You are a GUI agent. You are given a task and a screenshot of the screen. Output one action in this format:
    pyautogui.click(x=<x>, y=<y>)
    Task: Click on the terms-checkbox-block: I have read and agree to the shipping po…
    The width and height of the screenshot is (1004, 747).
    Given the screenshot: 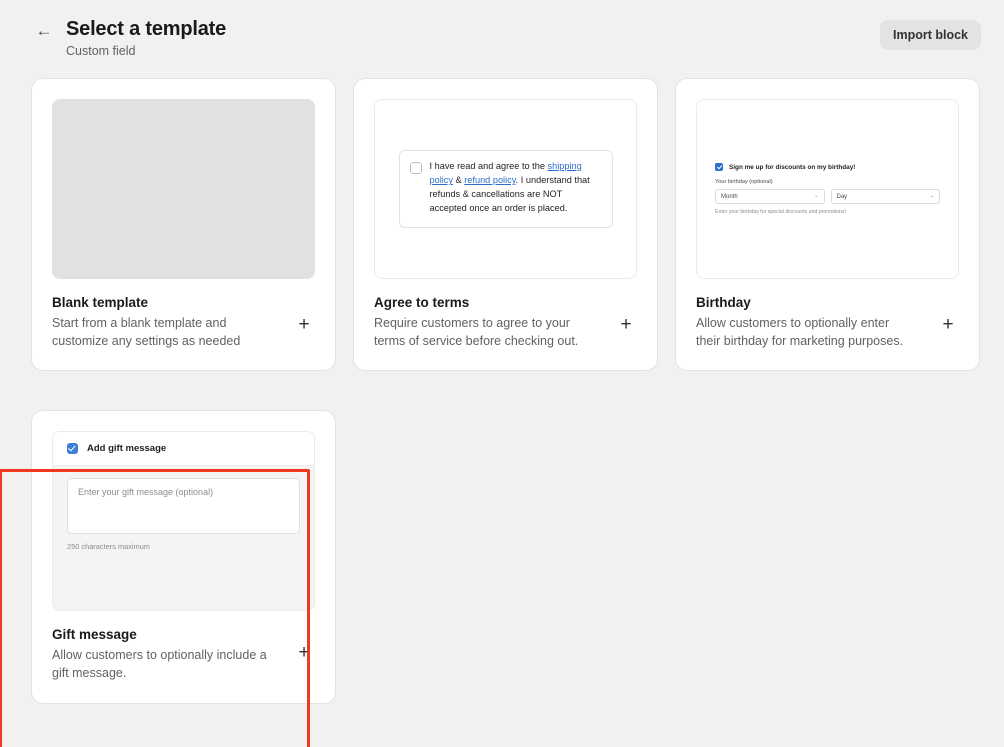 What is the action you would take?
    pyautogui.click(x=505, y=189)
    